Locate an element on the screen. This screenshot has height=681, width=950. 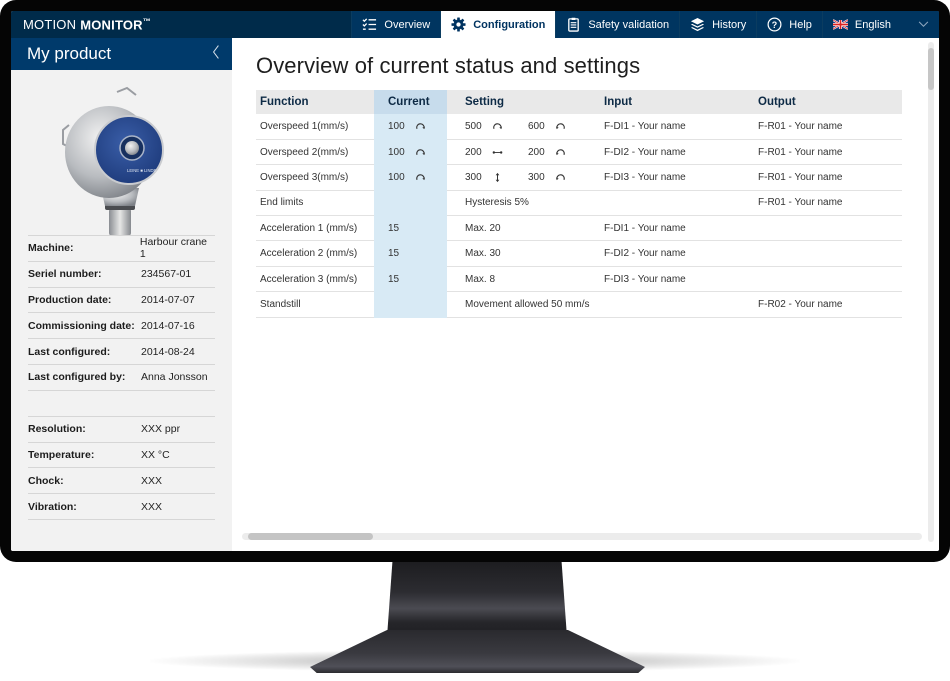
function-cell: Acceleration 3 (mm/s) is located at coordinates (315, 279).